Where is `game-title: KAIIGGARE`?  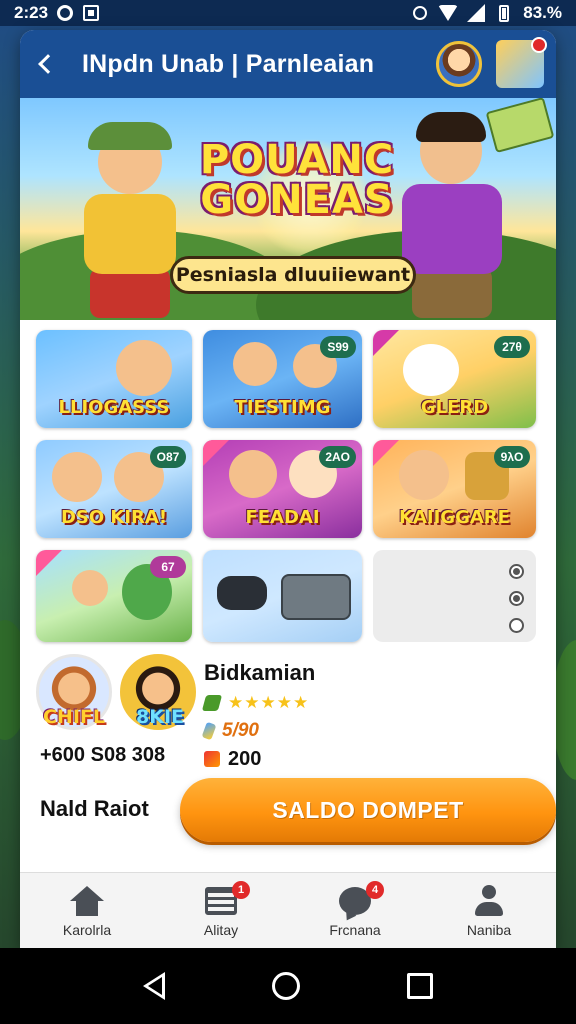
game-title: KAIIGGARE is located at coordinates (454, 517).